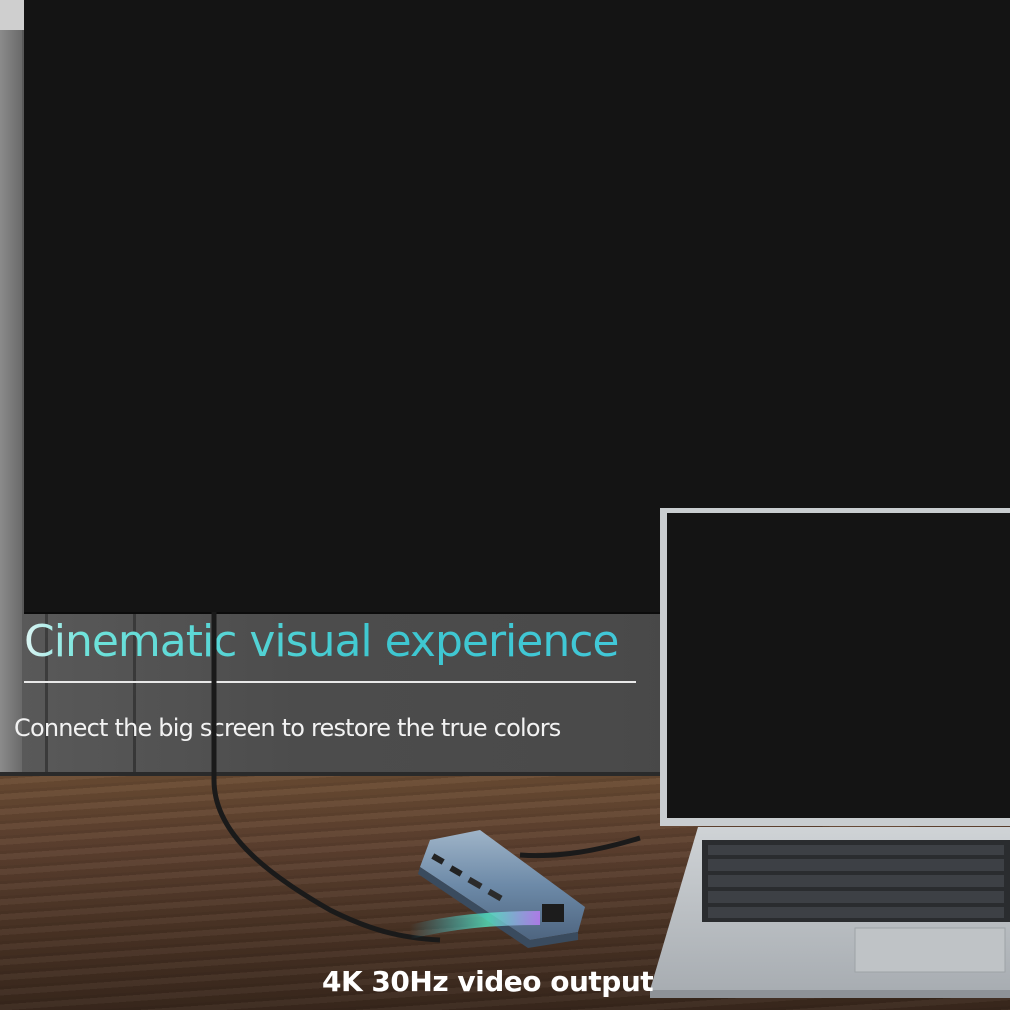  Describe the element at coordinates (12, 15) in the screenshot. I see `wall-light-patch` at that location.